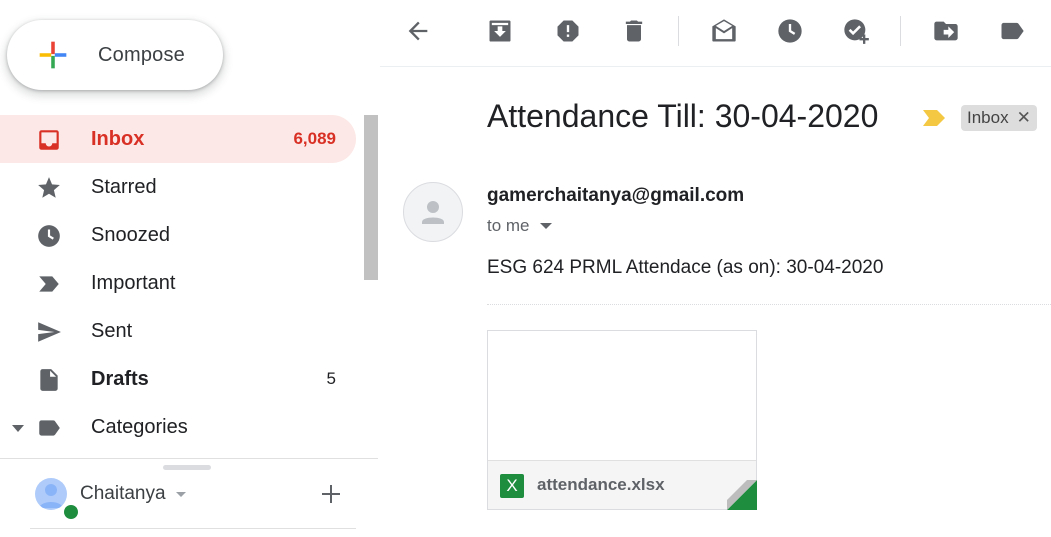 The width and height of the screenshot is (1051, 537). Describe the element at coordinates (71, 512) in the screenshot. I see `online-status-icon` at that location.